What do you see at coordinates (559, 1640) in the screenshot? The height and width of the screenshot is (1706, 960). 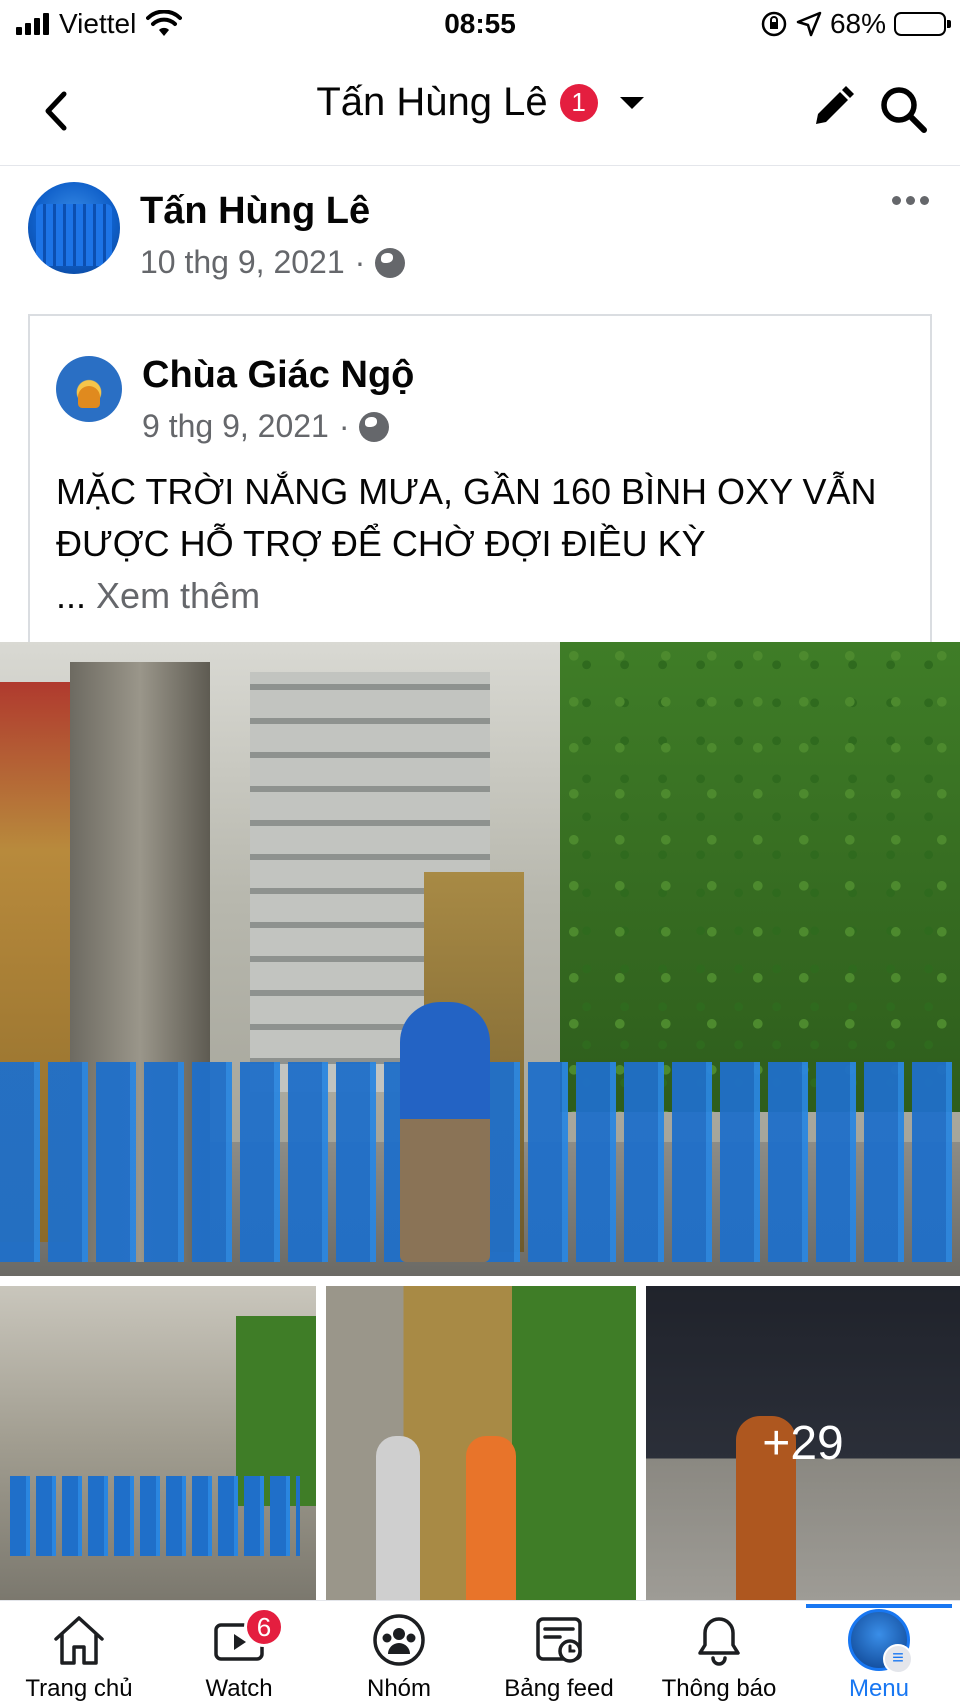 I see `feed-icon` at bounding box center [559, 1640].